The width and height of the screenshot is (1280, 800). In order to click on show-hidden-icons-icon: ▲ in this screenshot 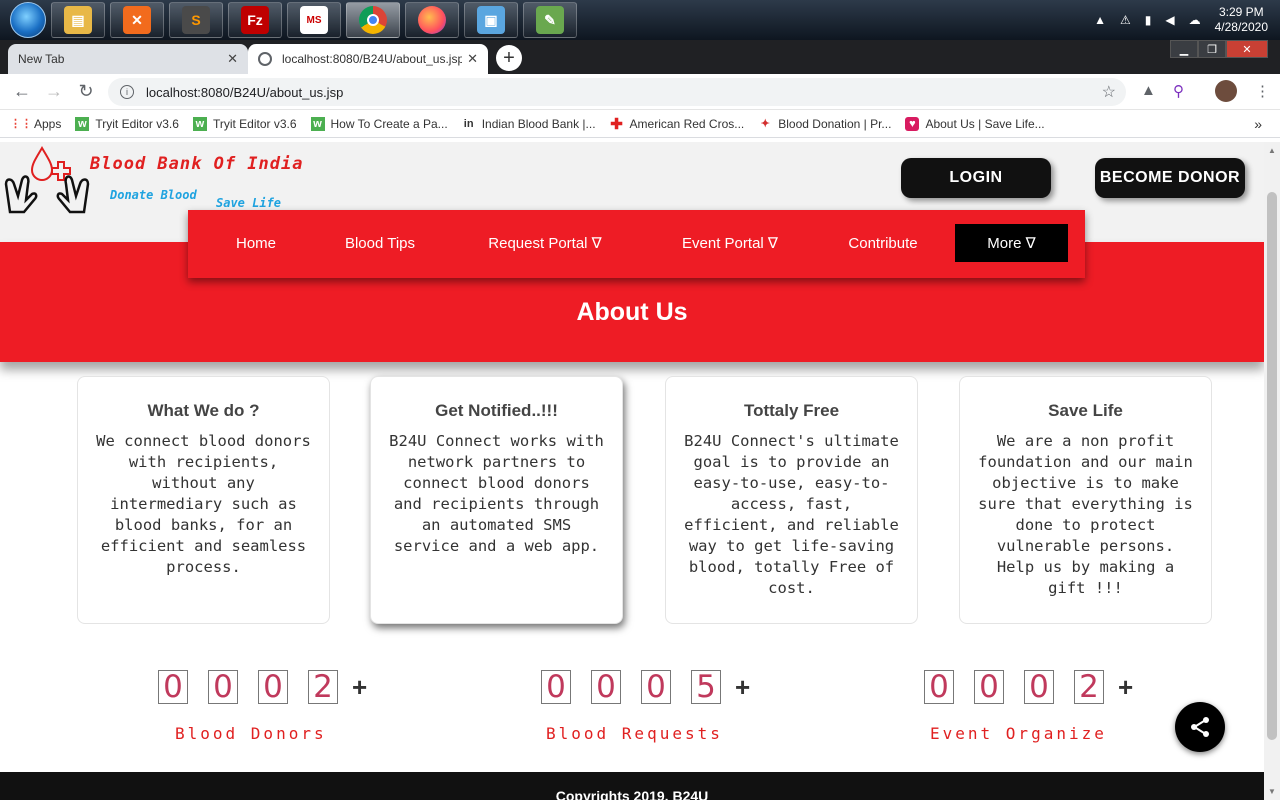, I will do `click(1100, 20)`.